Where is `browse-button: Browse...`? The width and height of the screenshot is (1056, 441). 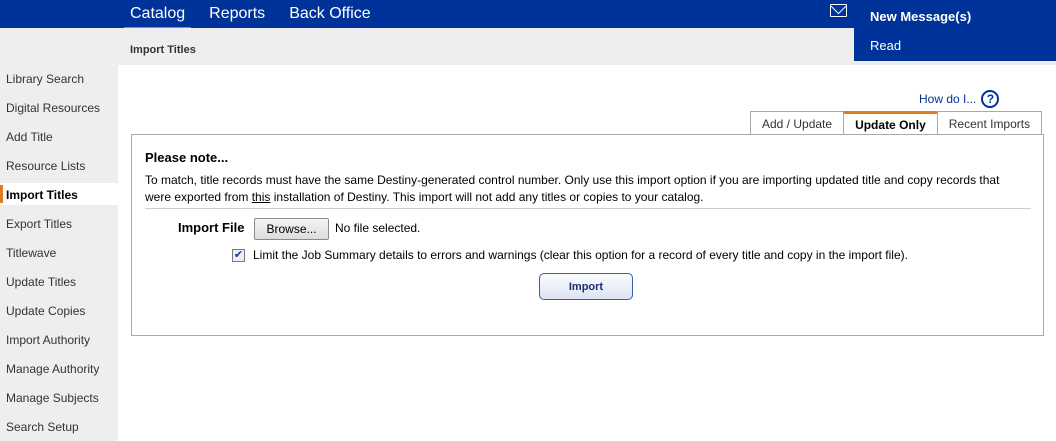
browse-button: Browse... is located at coordinates (291, 229).